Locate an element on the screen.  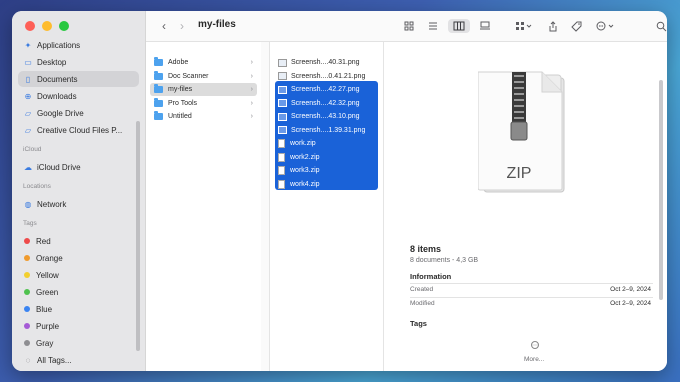
tags-header: Tags is located at coordinates (418, 323).